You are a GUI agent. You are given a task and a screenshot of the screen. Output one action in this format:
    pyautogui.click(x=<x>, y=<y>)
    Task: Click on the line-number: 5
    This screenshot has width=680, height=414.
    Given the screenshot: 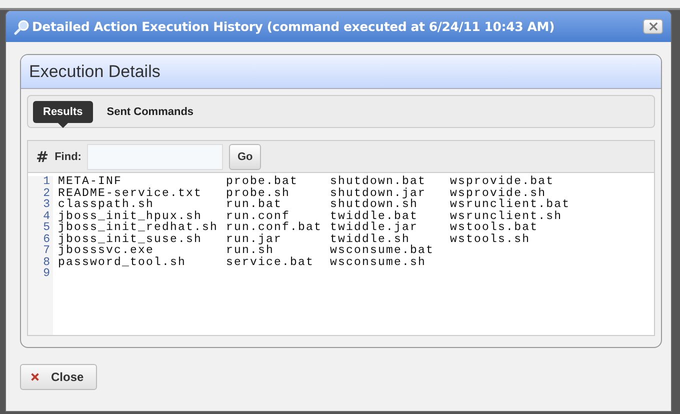 What is the action you would take?
    pyautogui.click(x=46, y=228)
    